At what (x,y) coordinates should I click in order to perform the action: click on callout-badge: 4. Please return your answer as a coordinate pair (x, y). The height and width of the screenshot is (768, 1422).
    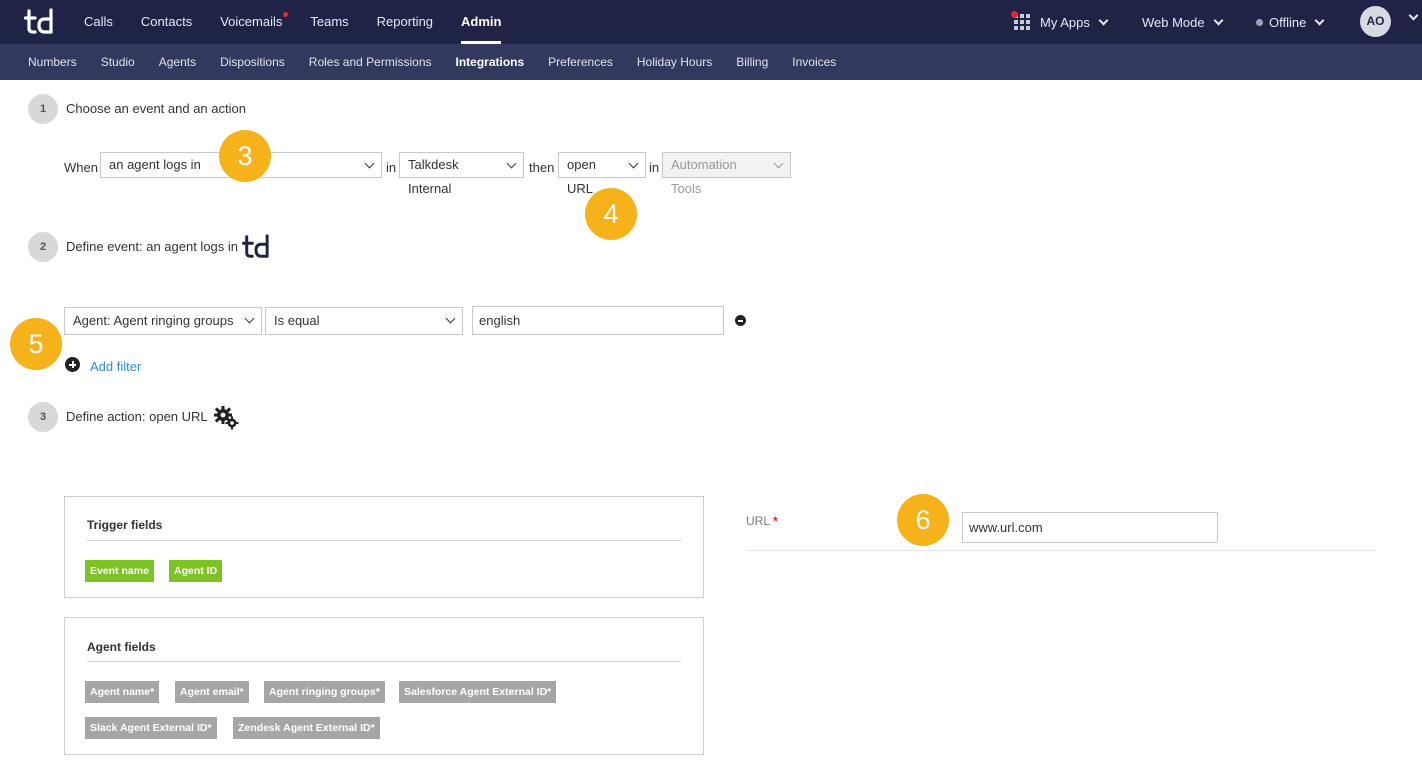
    Looking at the image, I should click on (611, 214).